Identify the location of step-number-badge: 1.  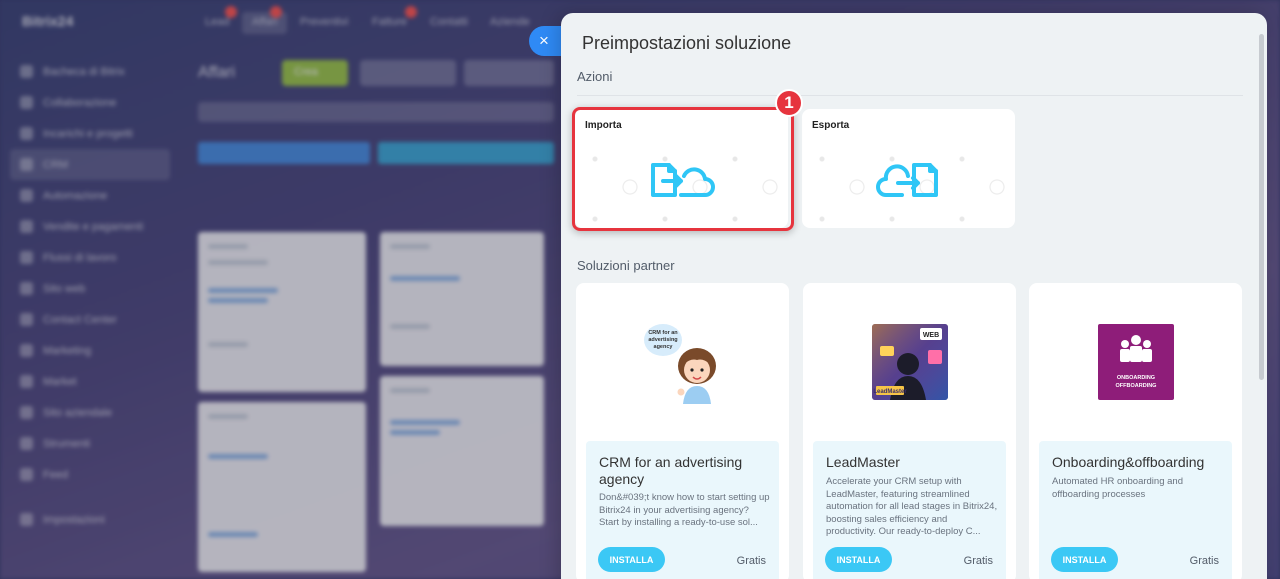
(789, 103).